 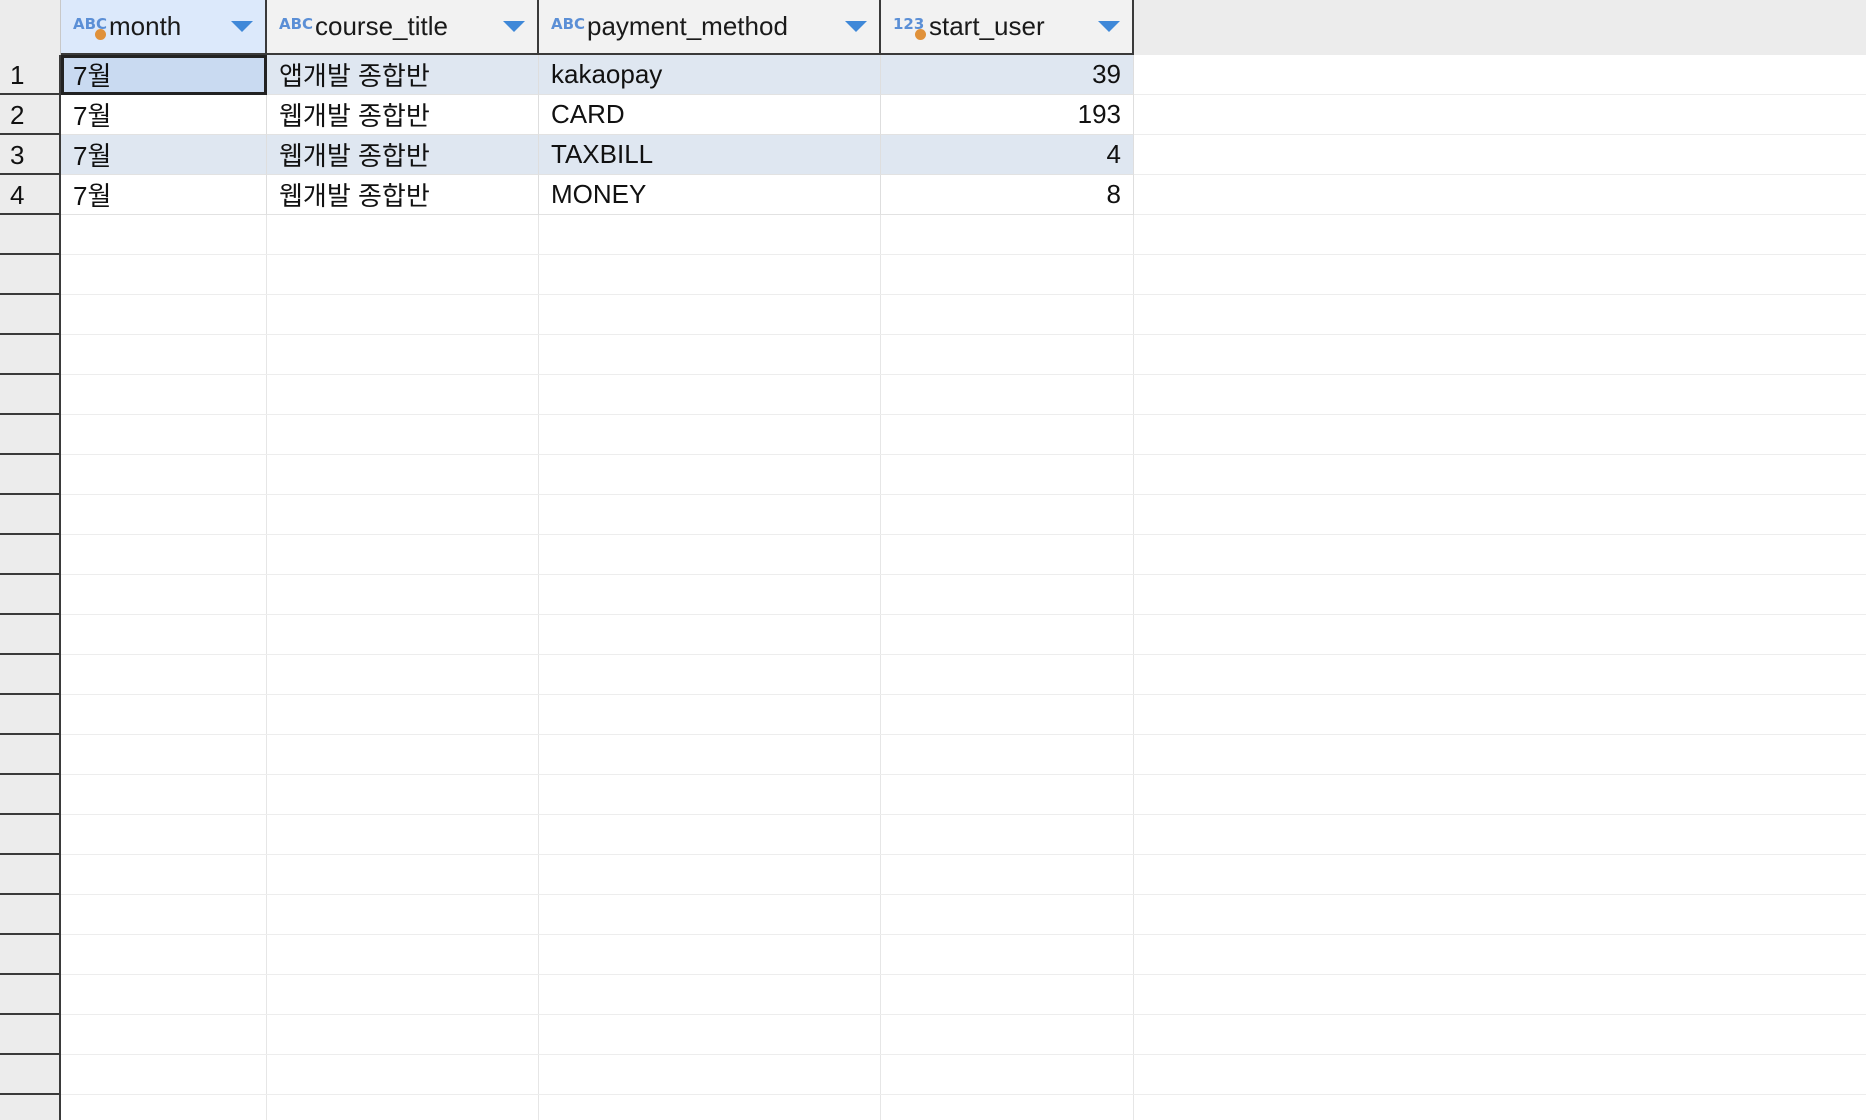 What do you see at coordinates (381, 26) in the screenshot?
I see `column-name: course_title` at bounding box center [381, 26].